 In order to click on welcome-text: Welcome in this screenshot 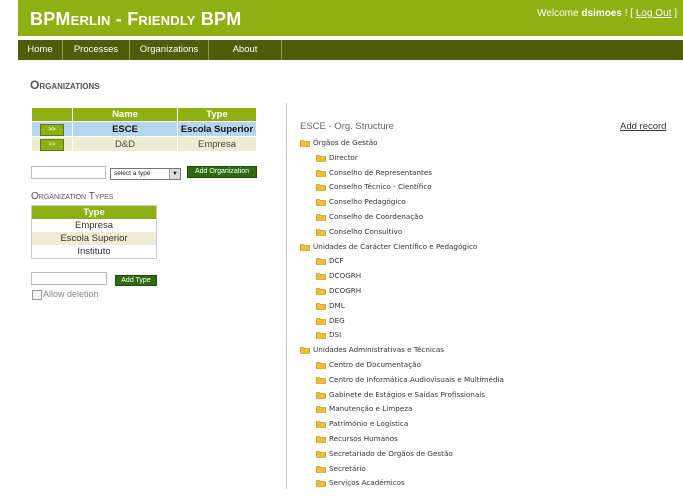, I will do `click(558, 13)`.